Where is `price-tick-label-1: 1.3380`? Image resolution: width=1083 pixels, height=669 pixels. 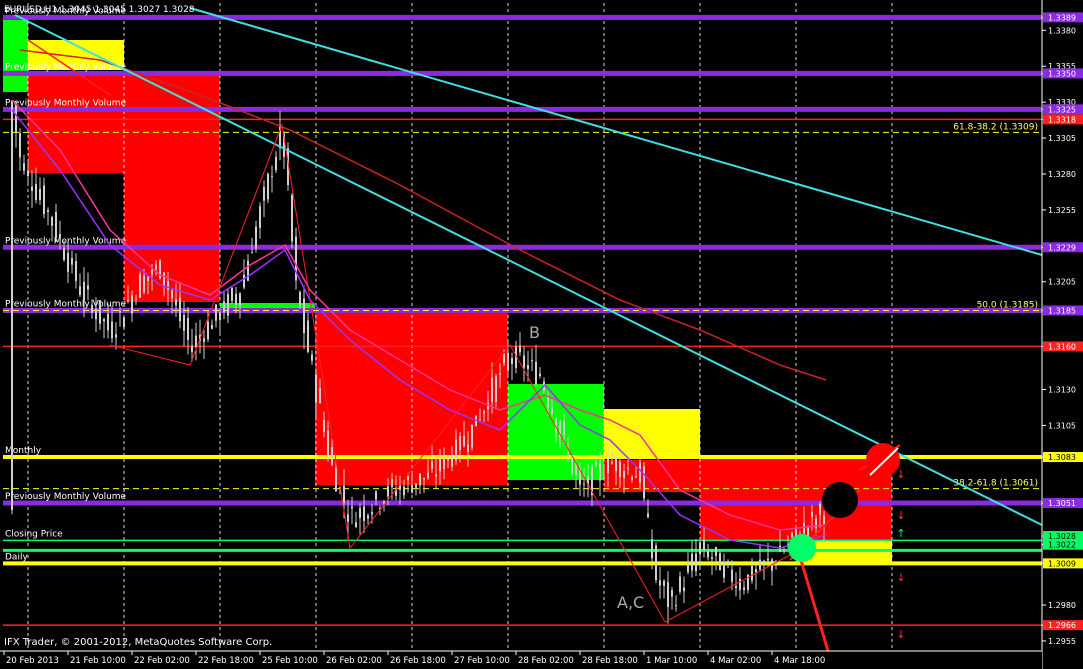 price-tick-label-1: 1.3380 is located at coordinates (1062, 30).